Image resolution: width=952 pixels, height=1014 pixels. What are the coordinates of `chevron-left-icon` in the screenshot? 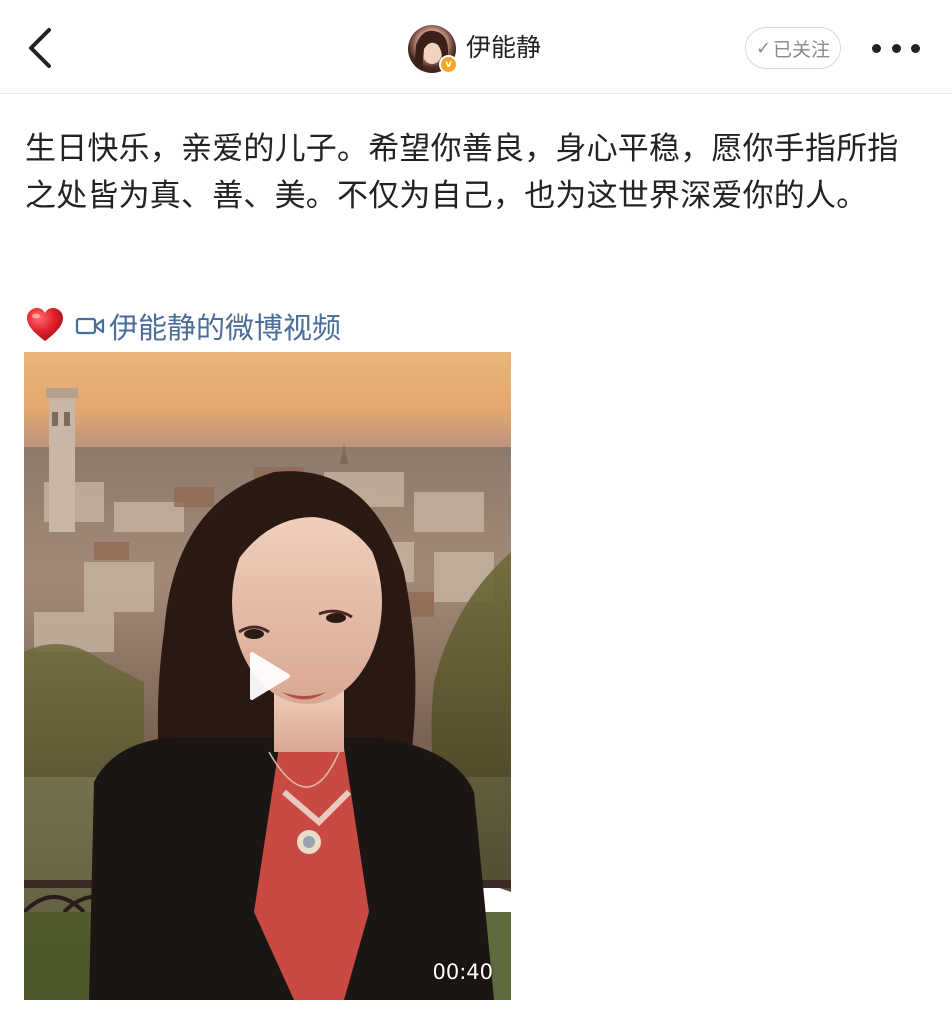 It's located at (40, 48).